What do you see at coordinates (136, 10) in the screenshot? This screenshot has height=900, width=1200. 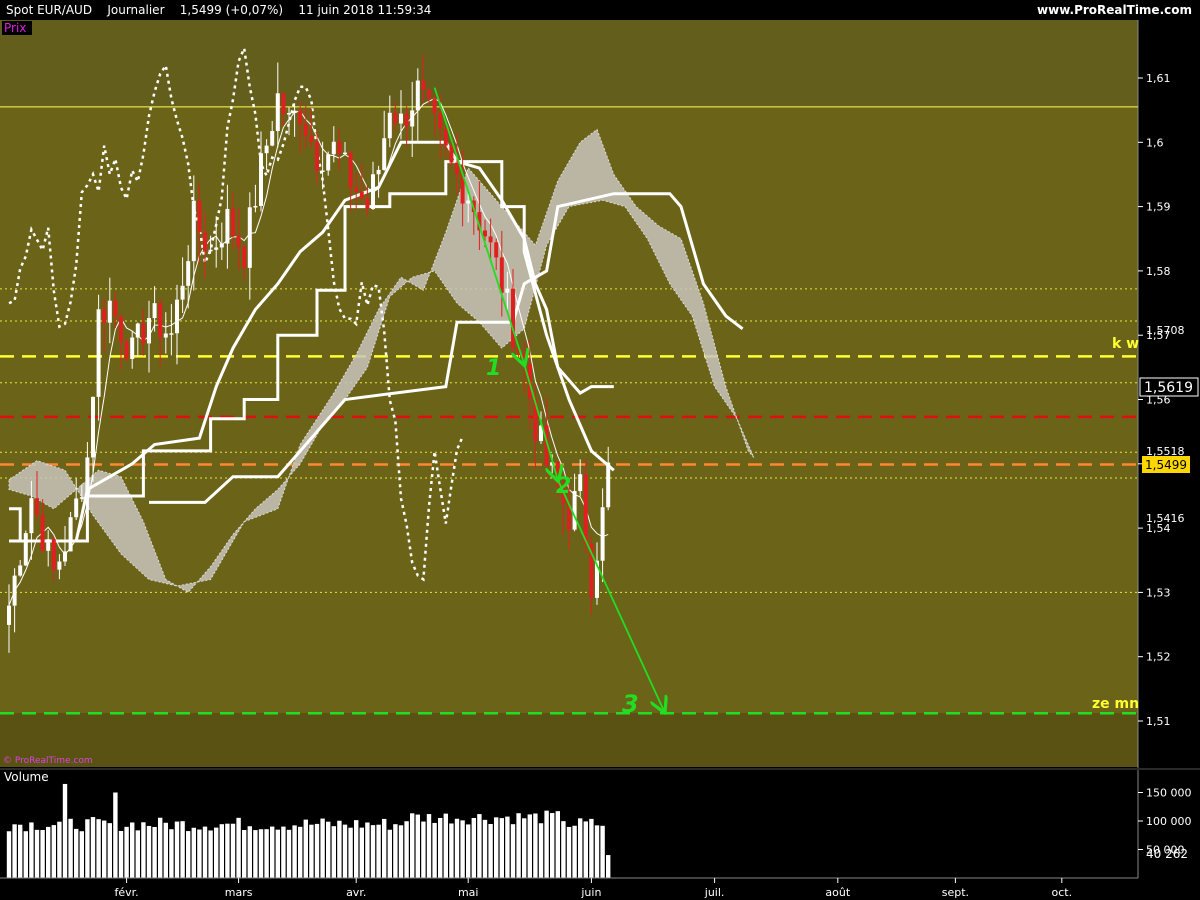 I see `period: Journalier` at bounding box center [136, 10].